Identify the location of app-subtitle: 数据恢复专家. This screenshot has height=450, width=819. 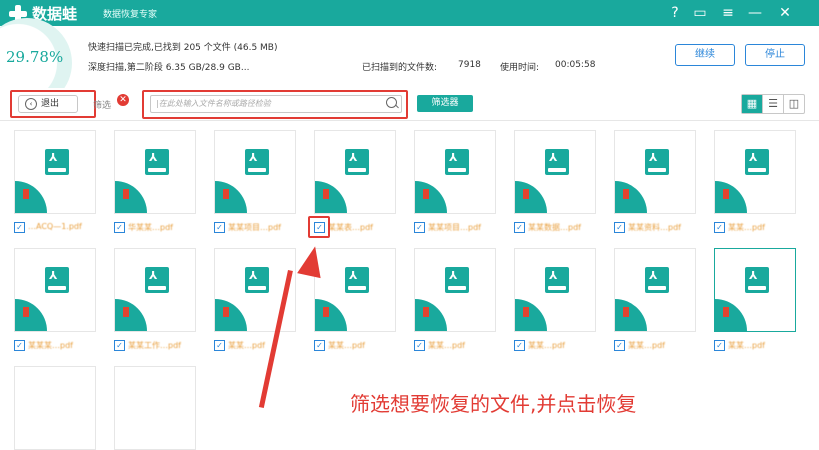
(130, 15).